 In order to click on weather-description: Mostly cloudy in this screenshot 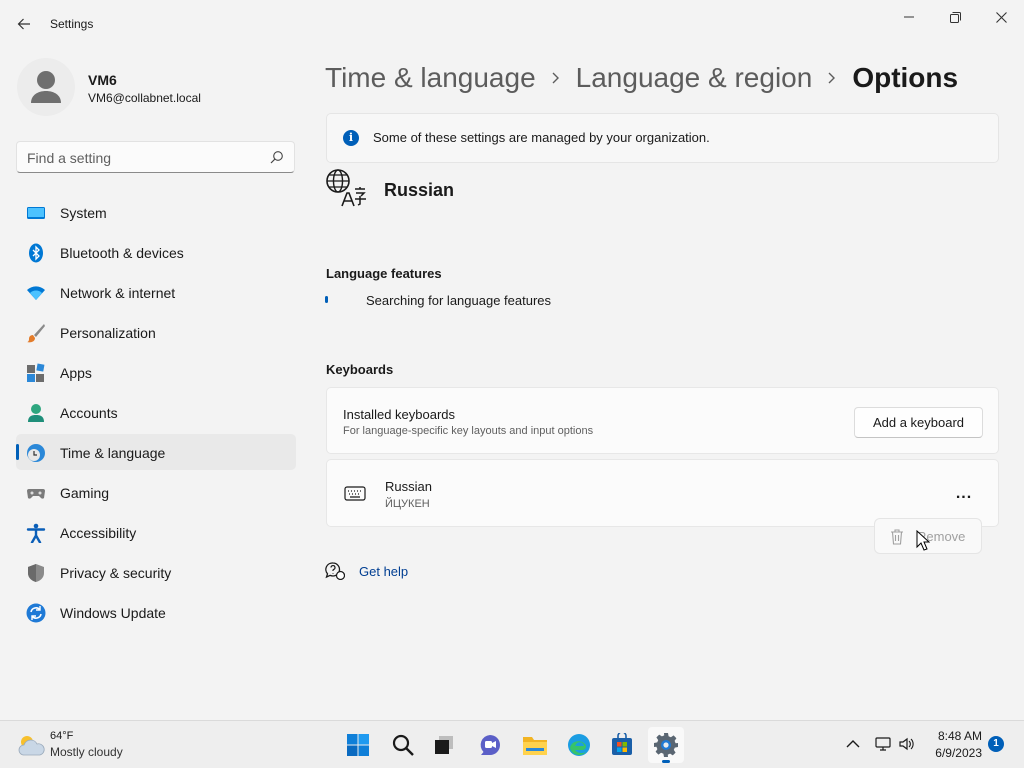, I will do `click(86, 752)`.